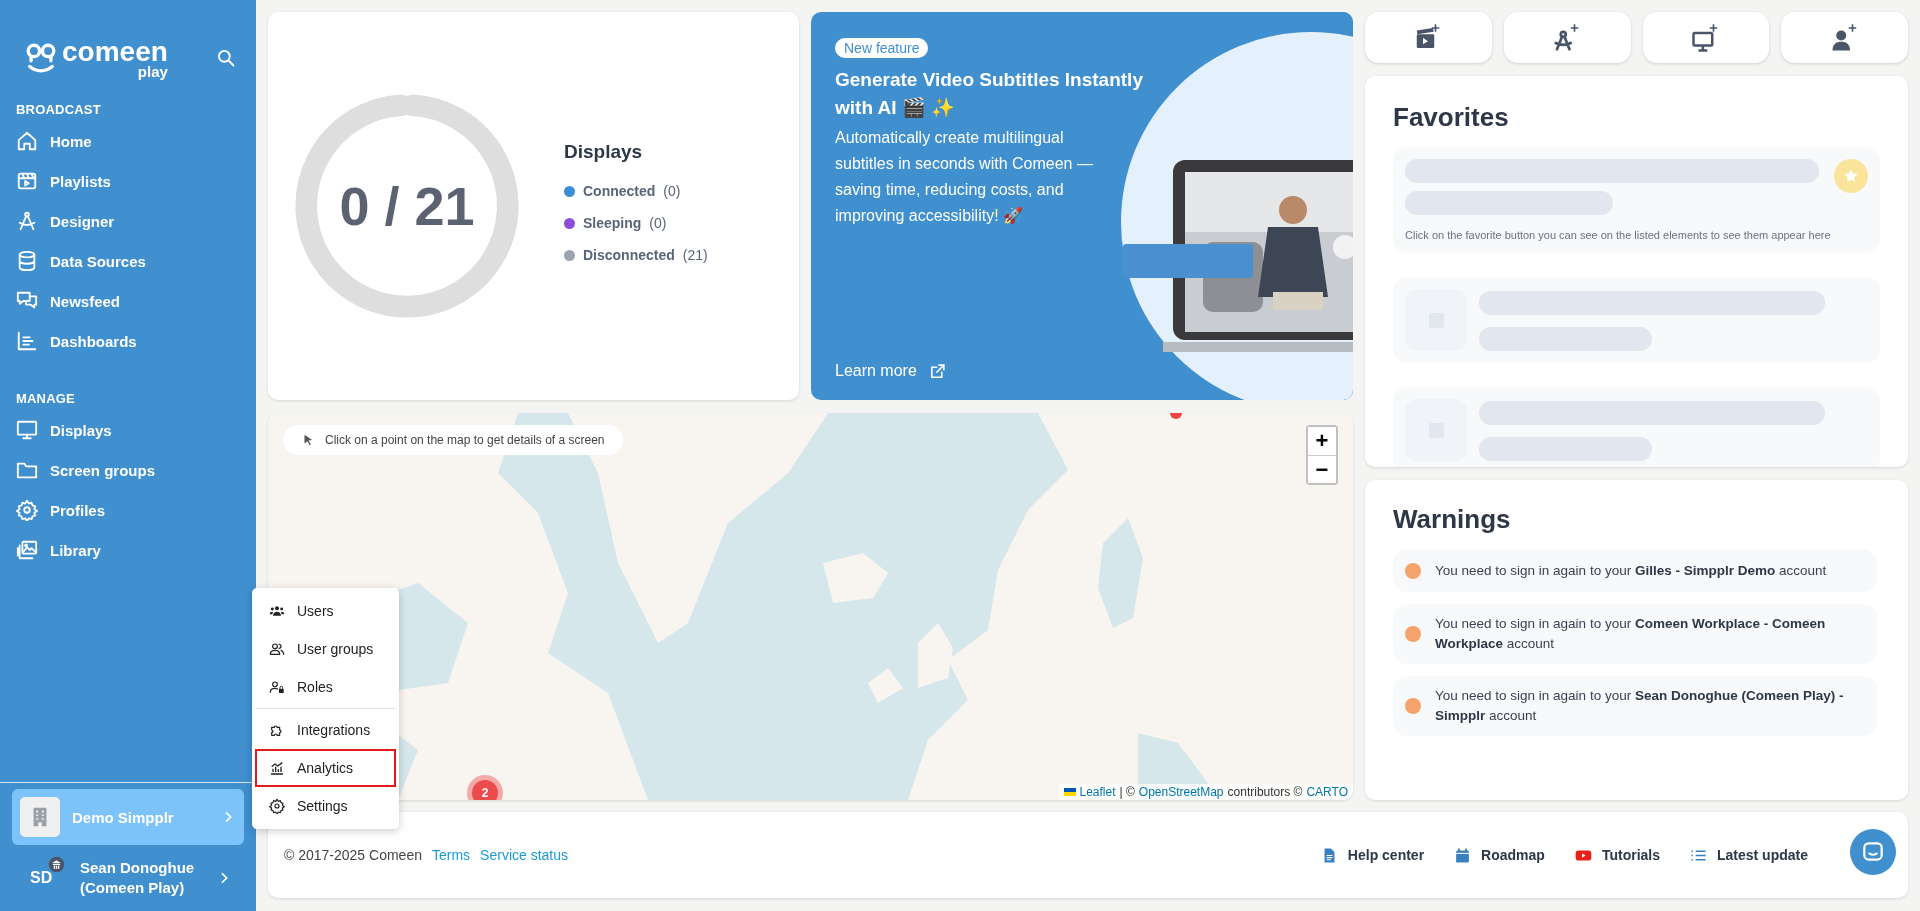 Image resolution: width=1920 pixels, height=911 pixels. Describe the element at coordinates (27, 261) in the screenshot. I see `database-icon` at that location.